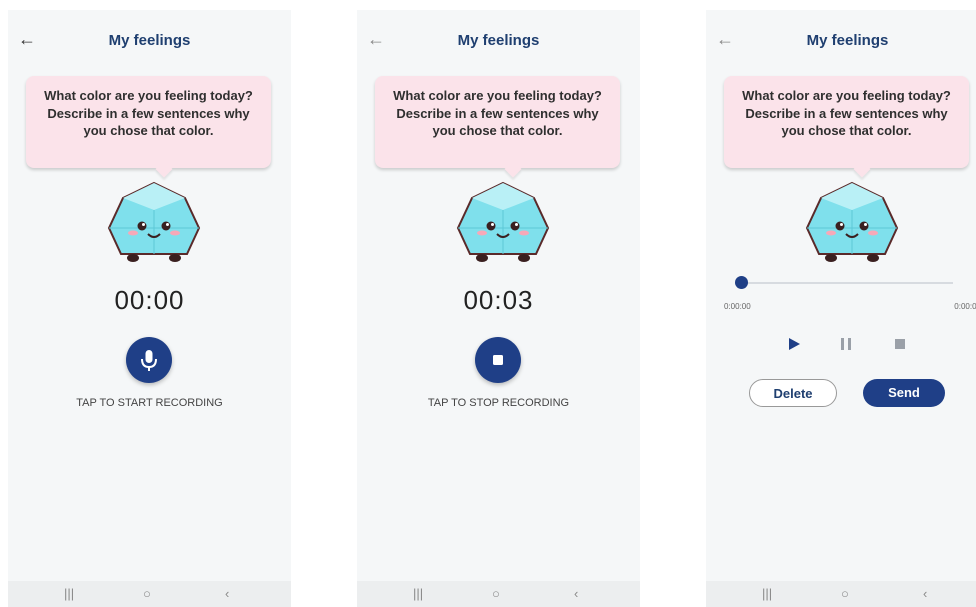 This screenshot has width=976, height=607. Describe the element at coordinates (904, 393) in the screenshot. I see `send-button: Send` at that location.